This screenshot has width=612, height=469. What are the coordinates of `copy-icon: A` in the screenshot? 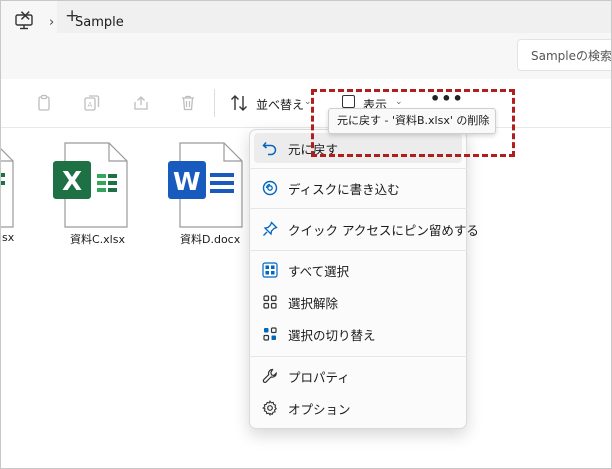 It's located at (92, 105).